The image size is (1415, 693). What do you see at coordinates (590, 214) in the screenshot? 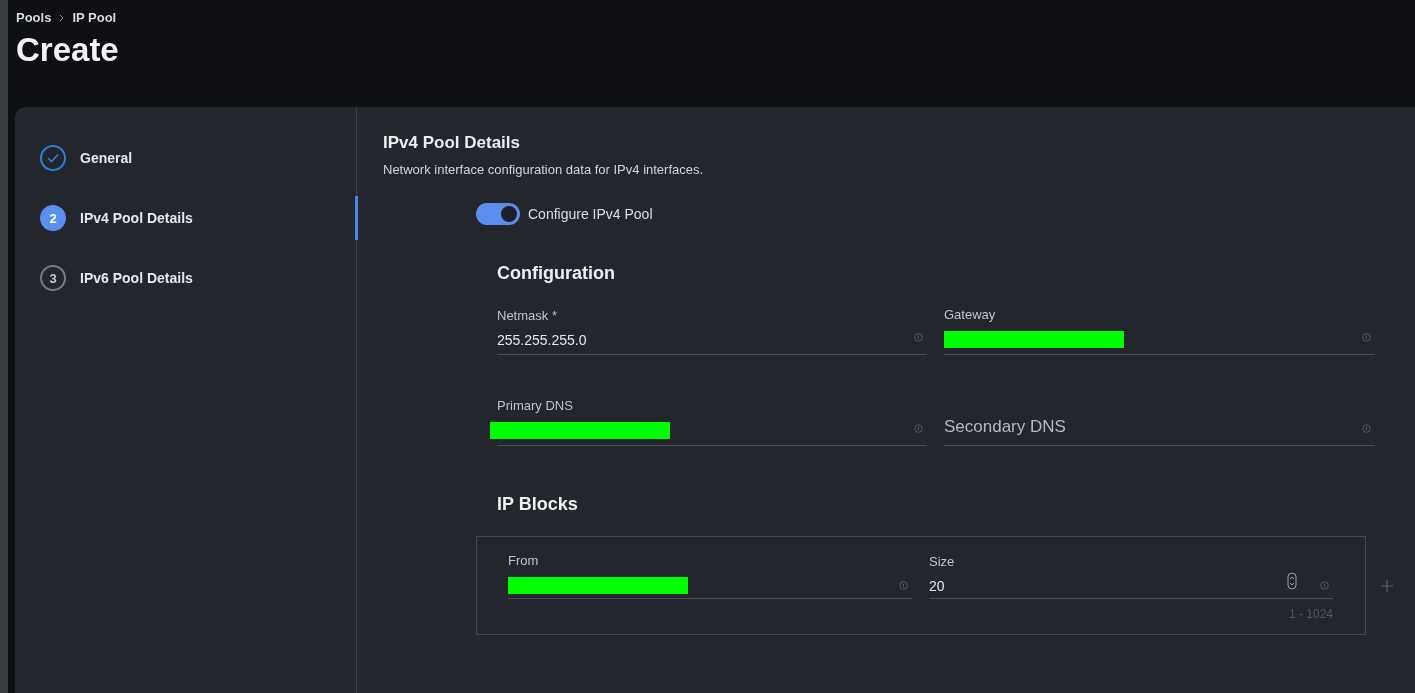
I see `toggle-label: Configure IPv4 Pool` at bounding box center [590, 214].